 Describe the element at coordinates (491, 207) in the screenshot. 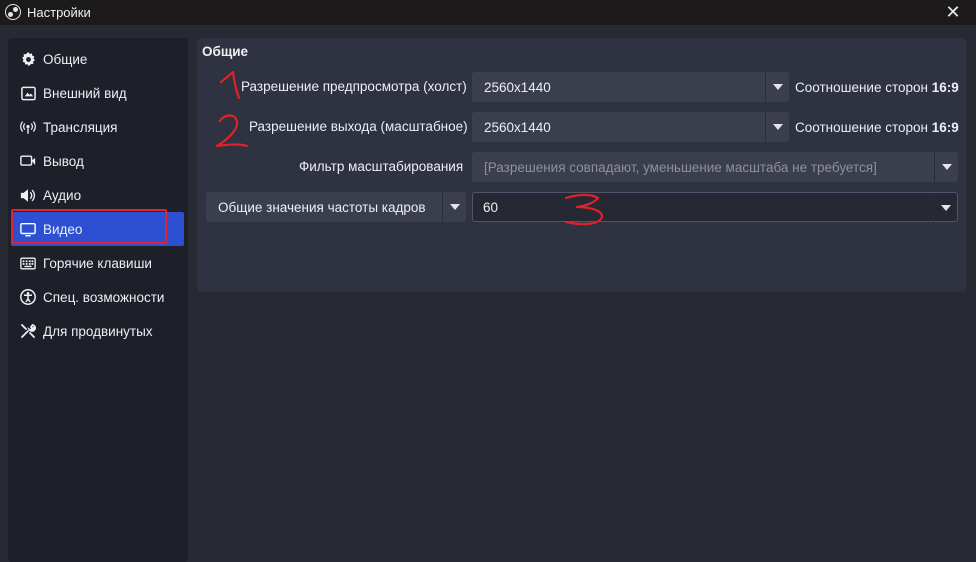

I see `fps-value: 60` at that location.